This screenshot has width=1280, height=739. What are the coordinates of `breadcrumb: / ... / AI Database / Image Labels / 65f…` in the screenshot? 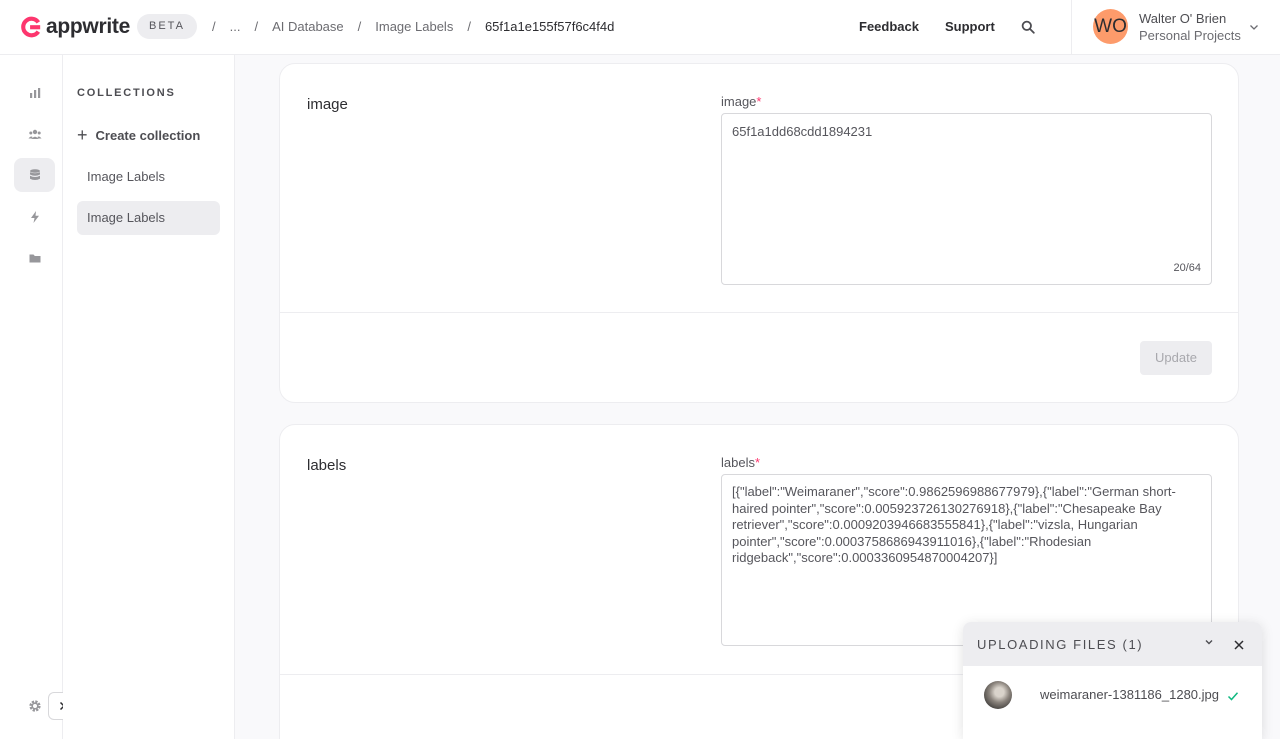 It's located at (420, 26).